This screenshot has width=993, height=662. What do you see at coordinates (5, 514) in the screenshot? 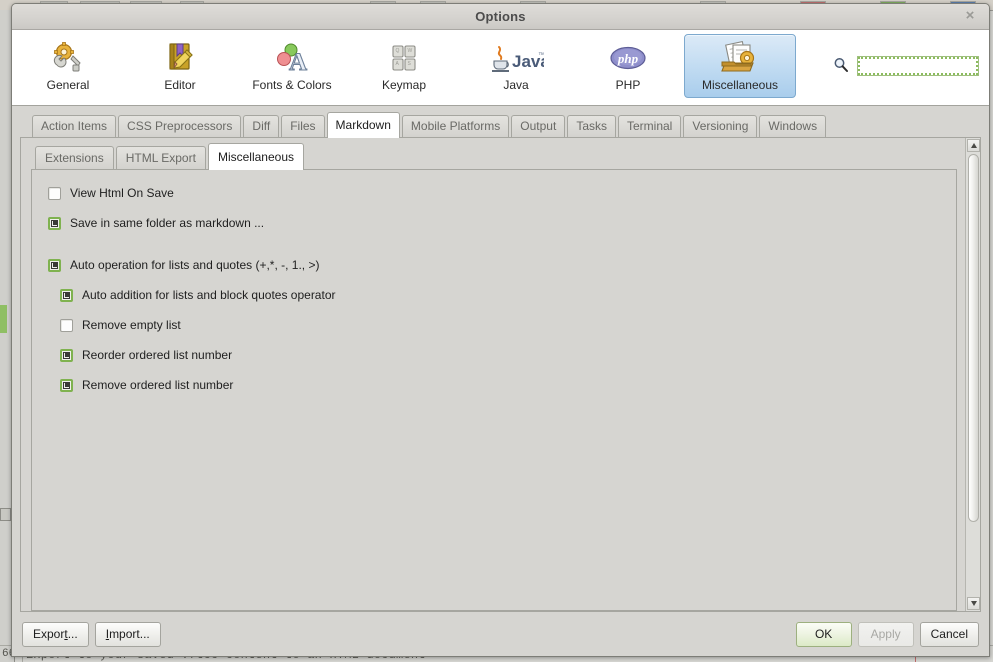
I see `background-small-marker` at bounding box center [5, 514].